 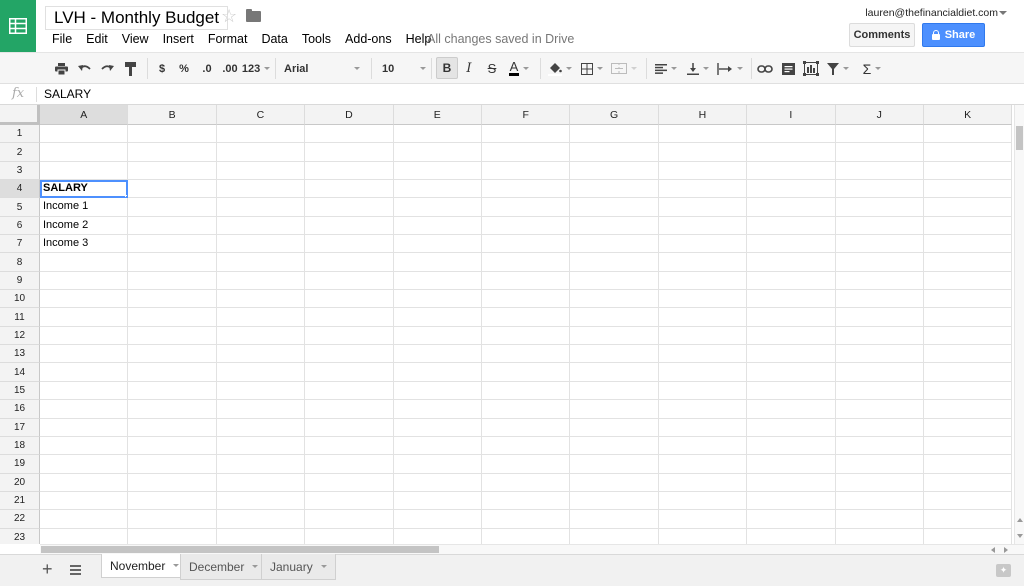 What do you see at coordinates (614, 115) in the screenshot?
I see `column-header-g: G` at bounding box center [614, 115].